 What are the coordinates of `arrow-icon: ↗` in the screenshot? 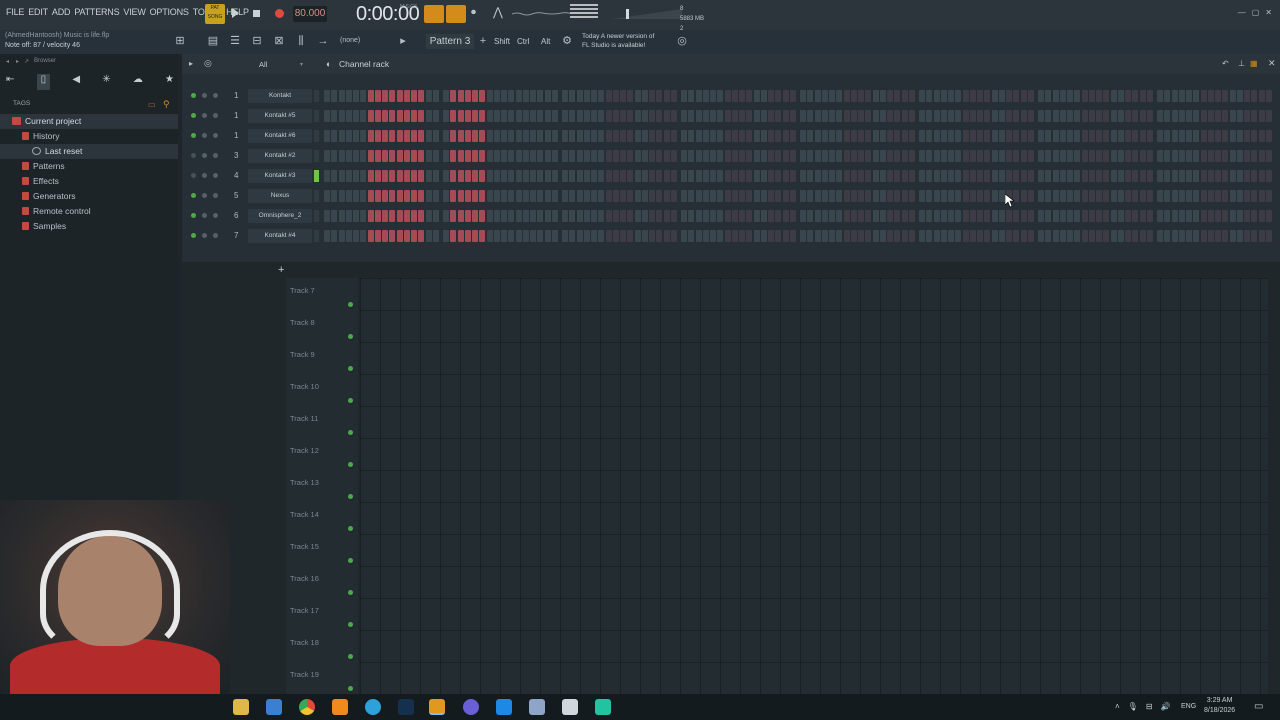 It's located at (26, 61).